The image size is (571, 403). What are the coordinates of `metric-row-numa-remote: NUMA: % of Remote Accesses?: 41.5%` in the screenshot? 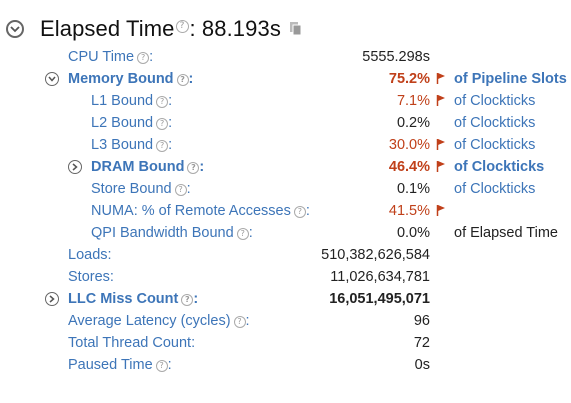 It's located at (285, 211).